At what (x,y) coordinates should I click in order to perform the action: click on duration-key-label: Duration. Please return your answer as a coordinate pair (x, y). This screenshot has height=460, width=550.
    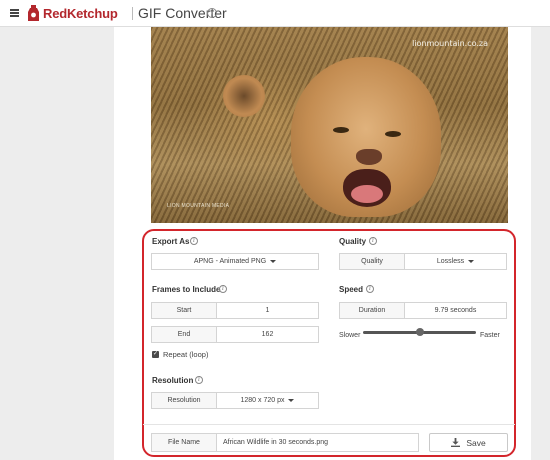
    Looking at the image, I should click on (372, 310).